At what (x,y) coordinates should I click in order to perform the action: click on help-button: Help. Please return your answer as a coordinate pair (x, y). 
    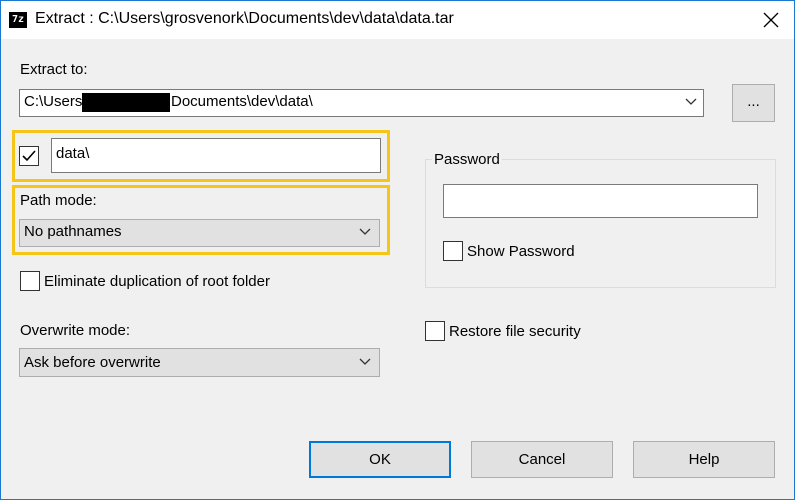
    Looking at the image, I should click on (704, 459).